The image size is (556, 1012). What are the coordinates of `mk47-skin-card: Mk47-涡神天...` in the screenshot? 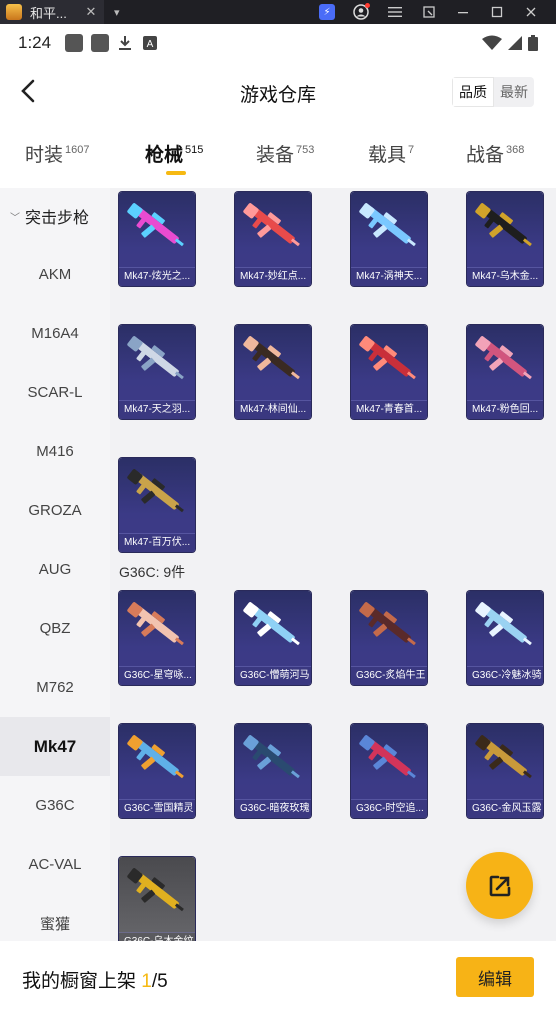 It's located at (389, 239).